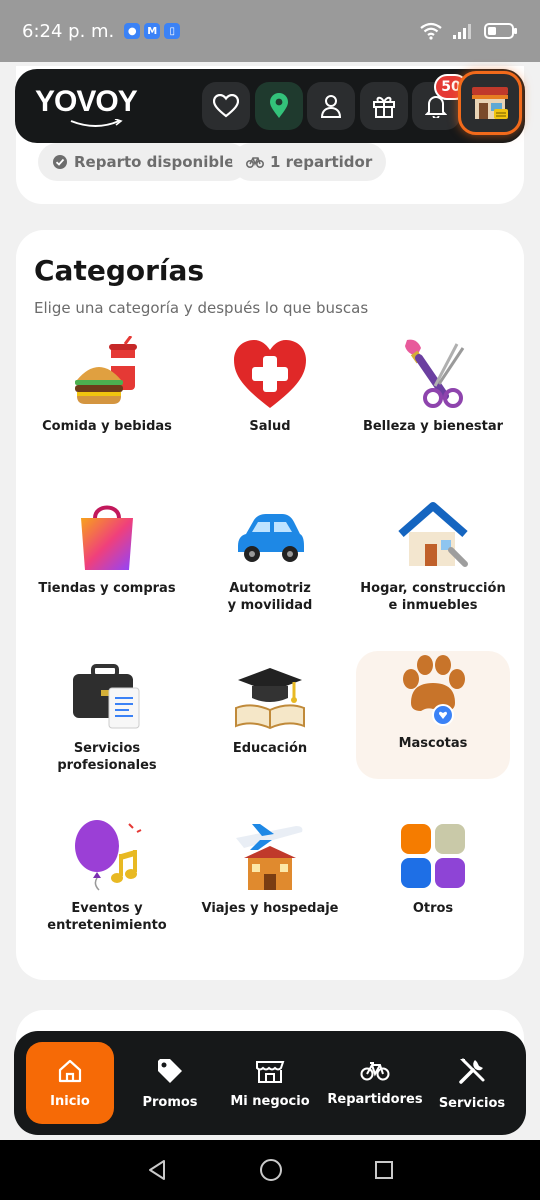 The image size is (540, 1200). I want to click on category-label: Viajes y hospedaje, so click(270, 908).